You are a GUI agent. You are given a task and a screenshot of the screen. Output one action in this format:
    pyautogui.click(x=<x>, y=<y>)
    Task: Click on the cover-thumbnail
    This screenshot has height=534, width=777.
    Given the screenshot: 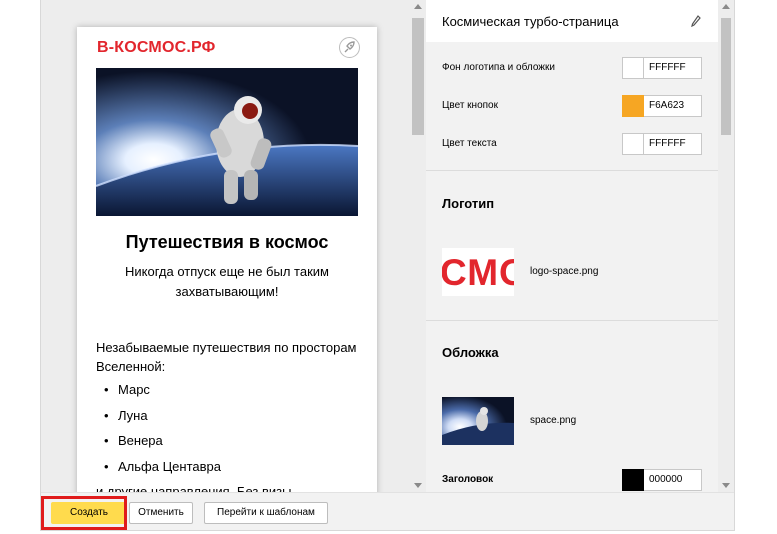 What is the action you would take?
    pyautogui.click(x=478, y=421)
    